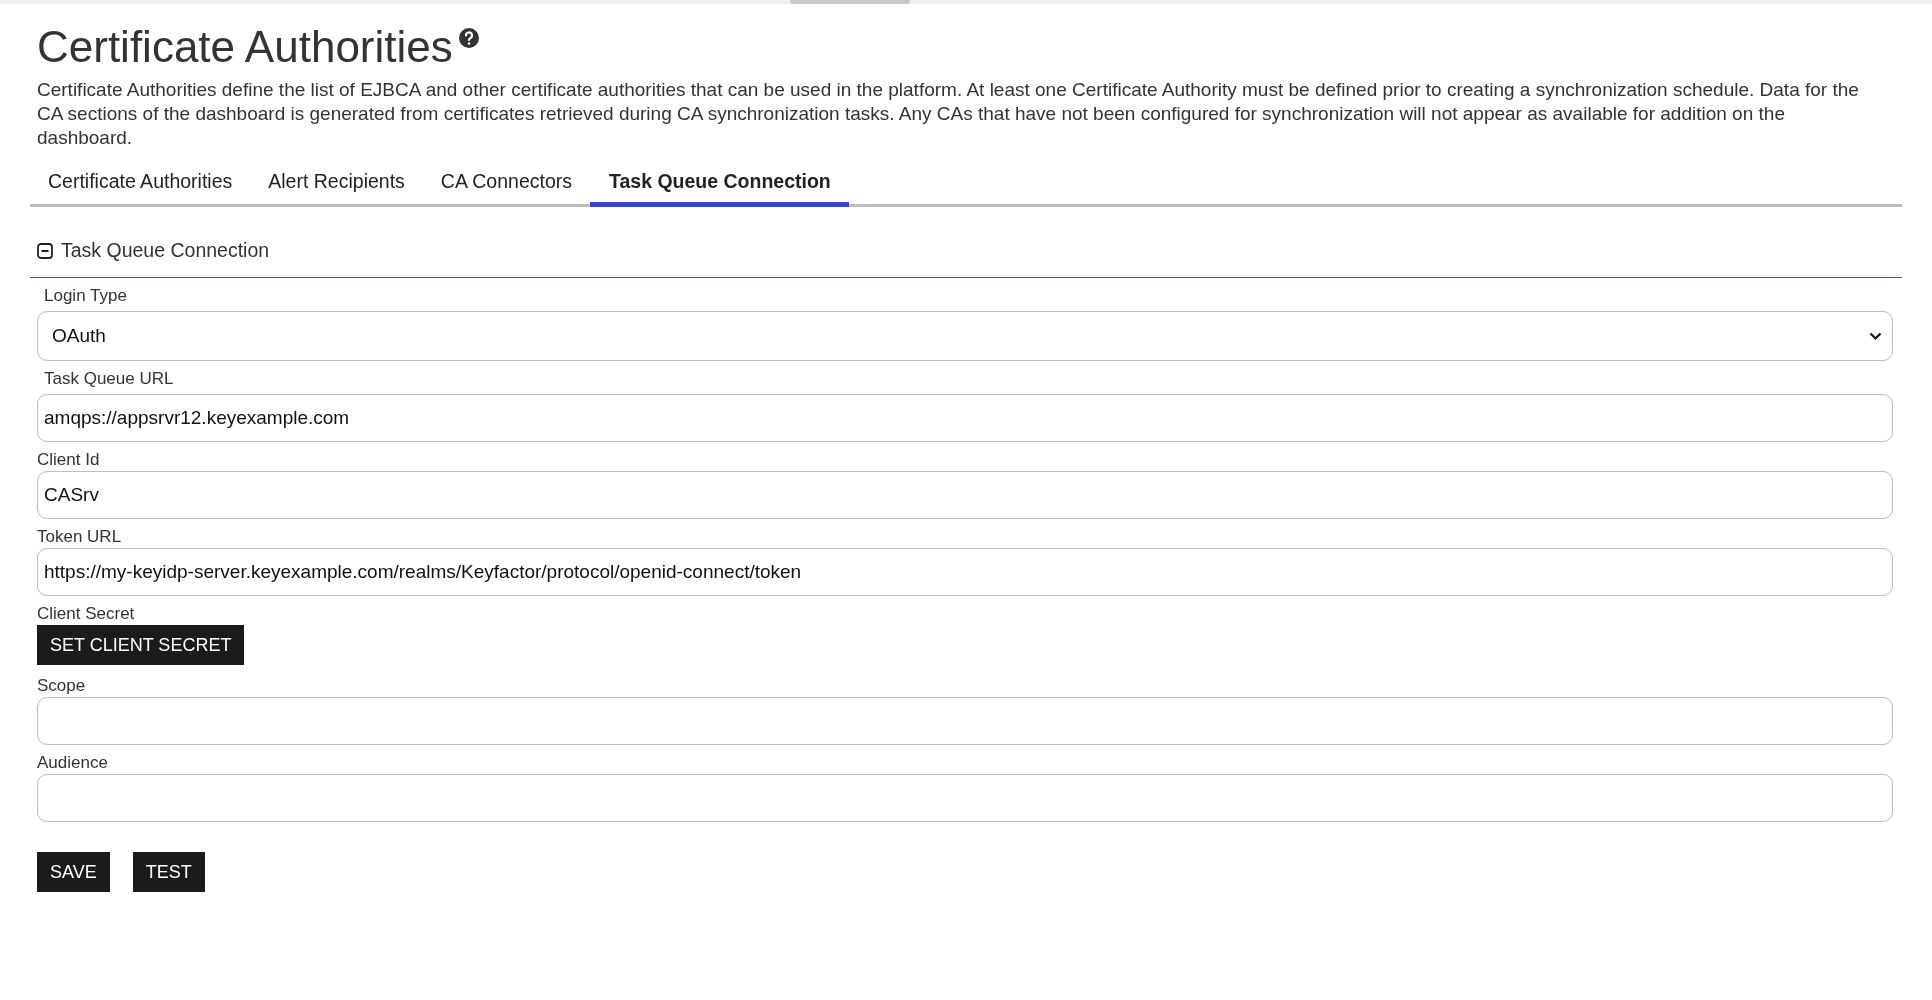  I want to click on input-field: https://my-keyidp-server.keyexample.com/realms/Keyfactor/protocol/openid-connect/token, so click(965, 572).